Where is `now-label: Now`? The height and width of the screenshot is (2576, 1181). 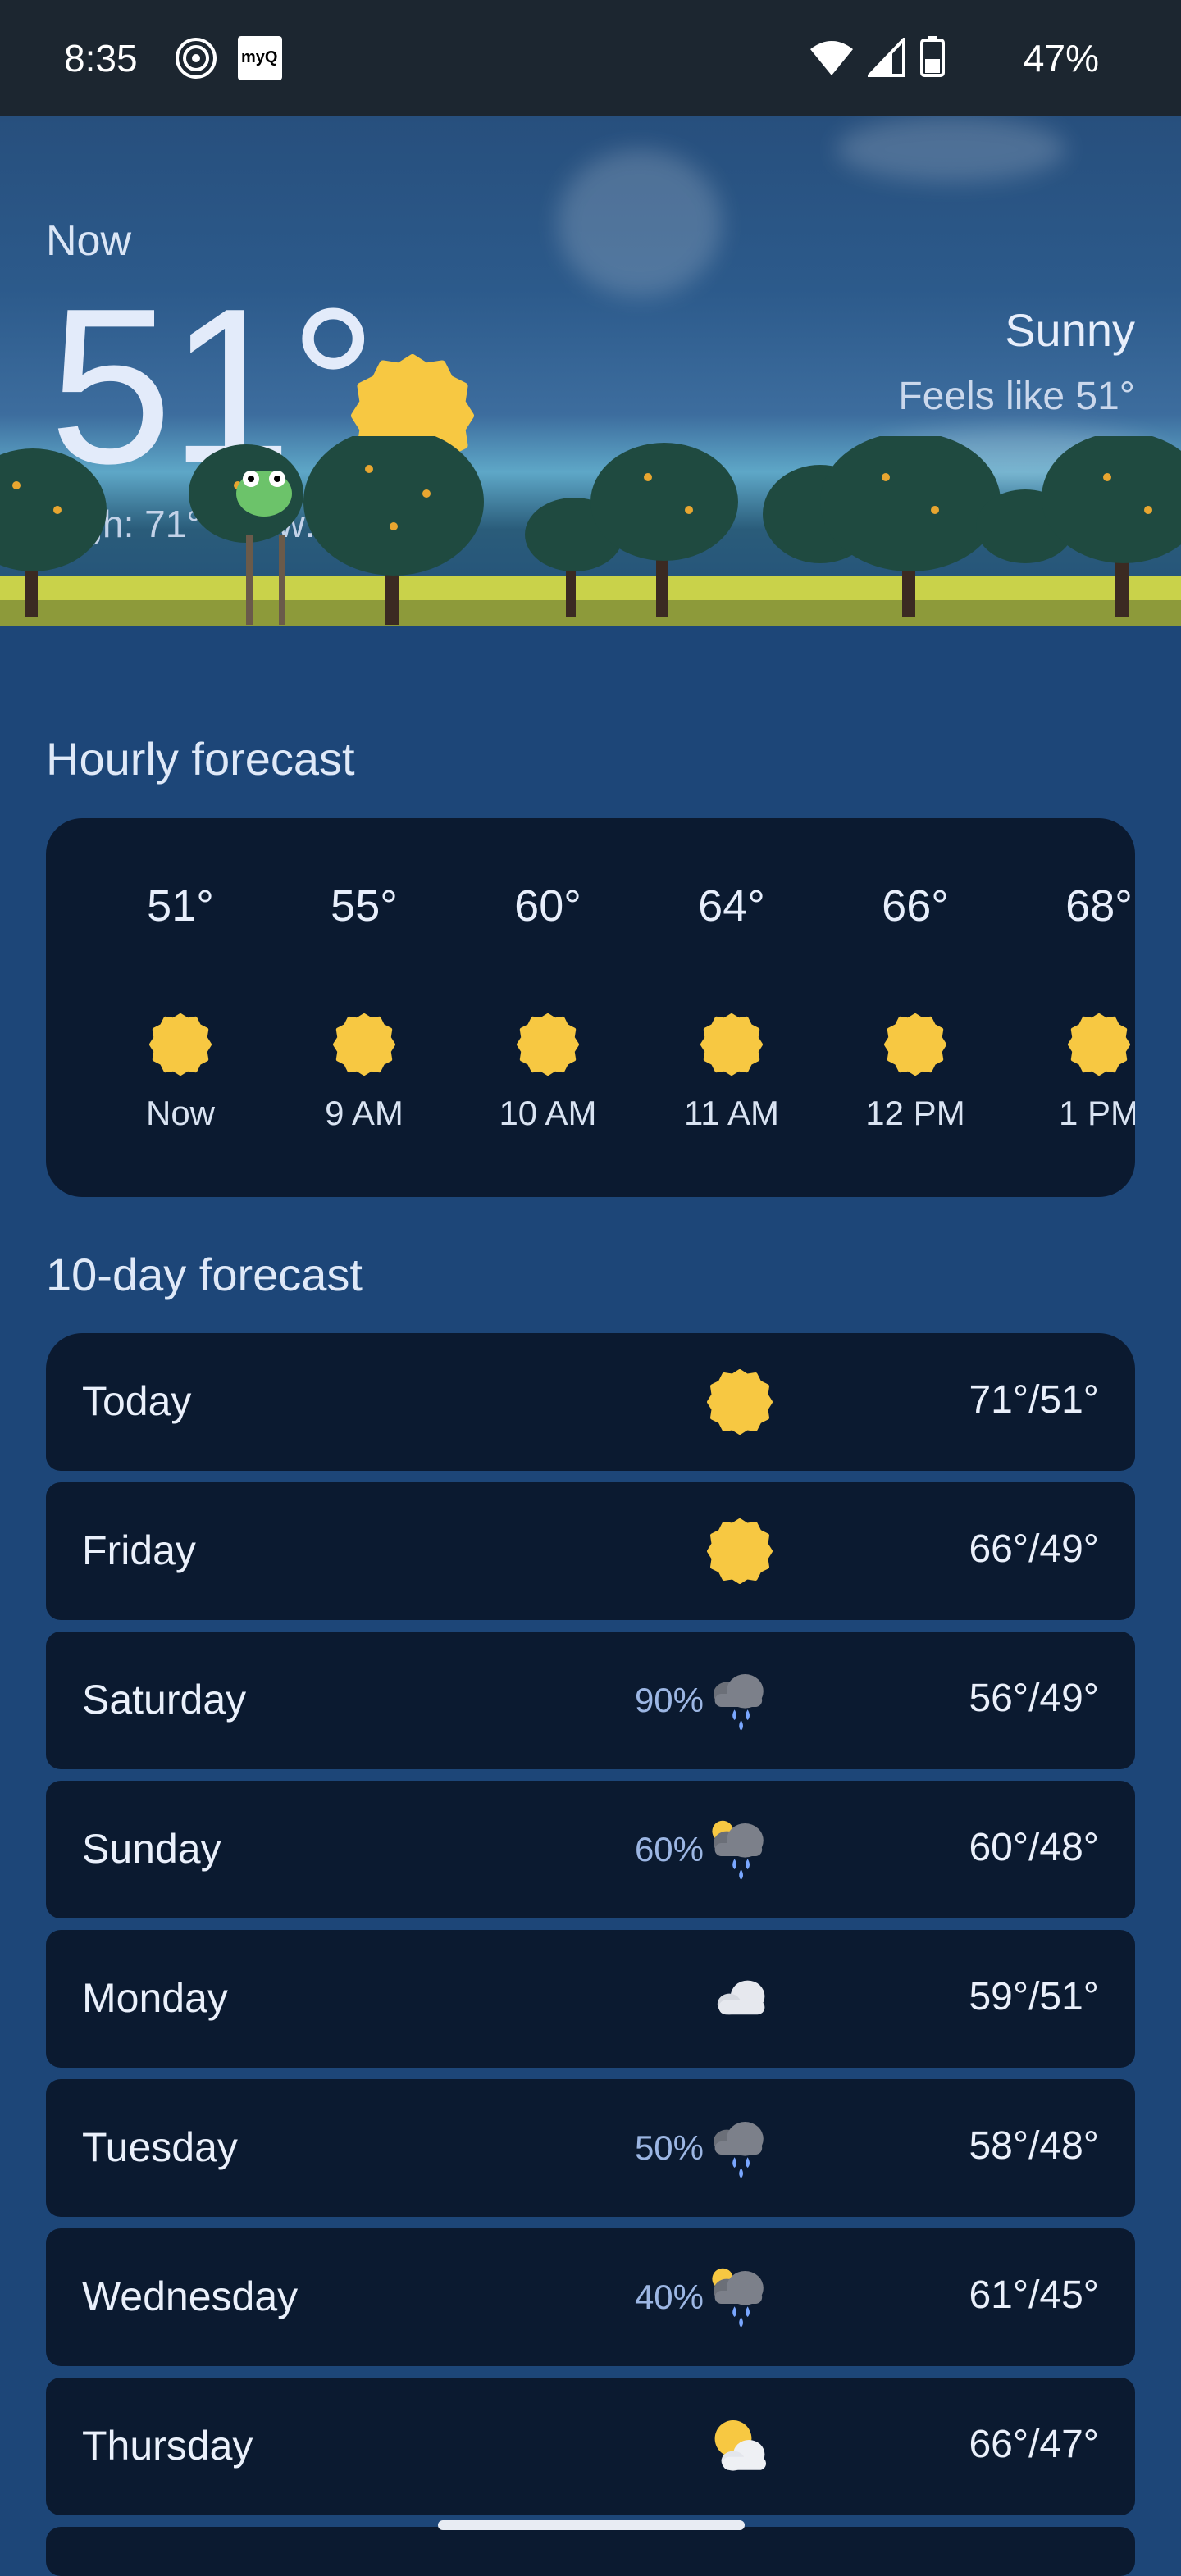
now-label: Now is located at coordinates (89, 241).